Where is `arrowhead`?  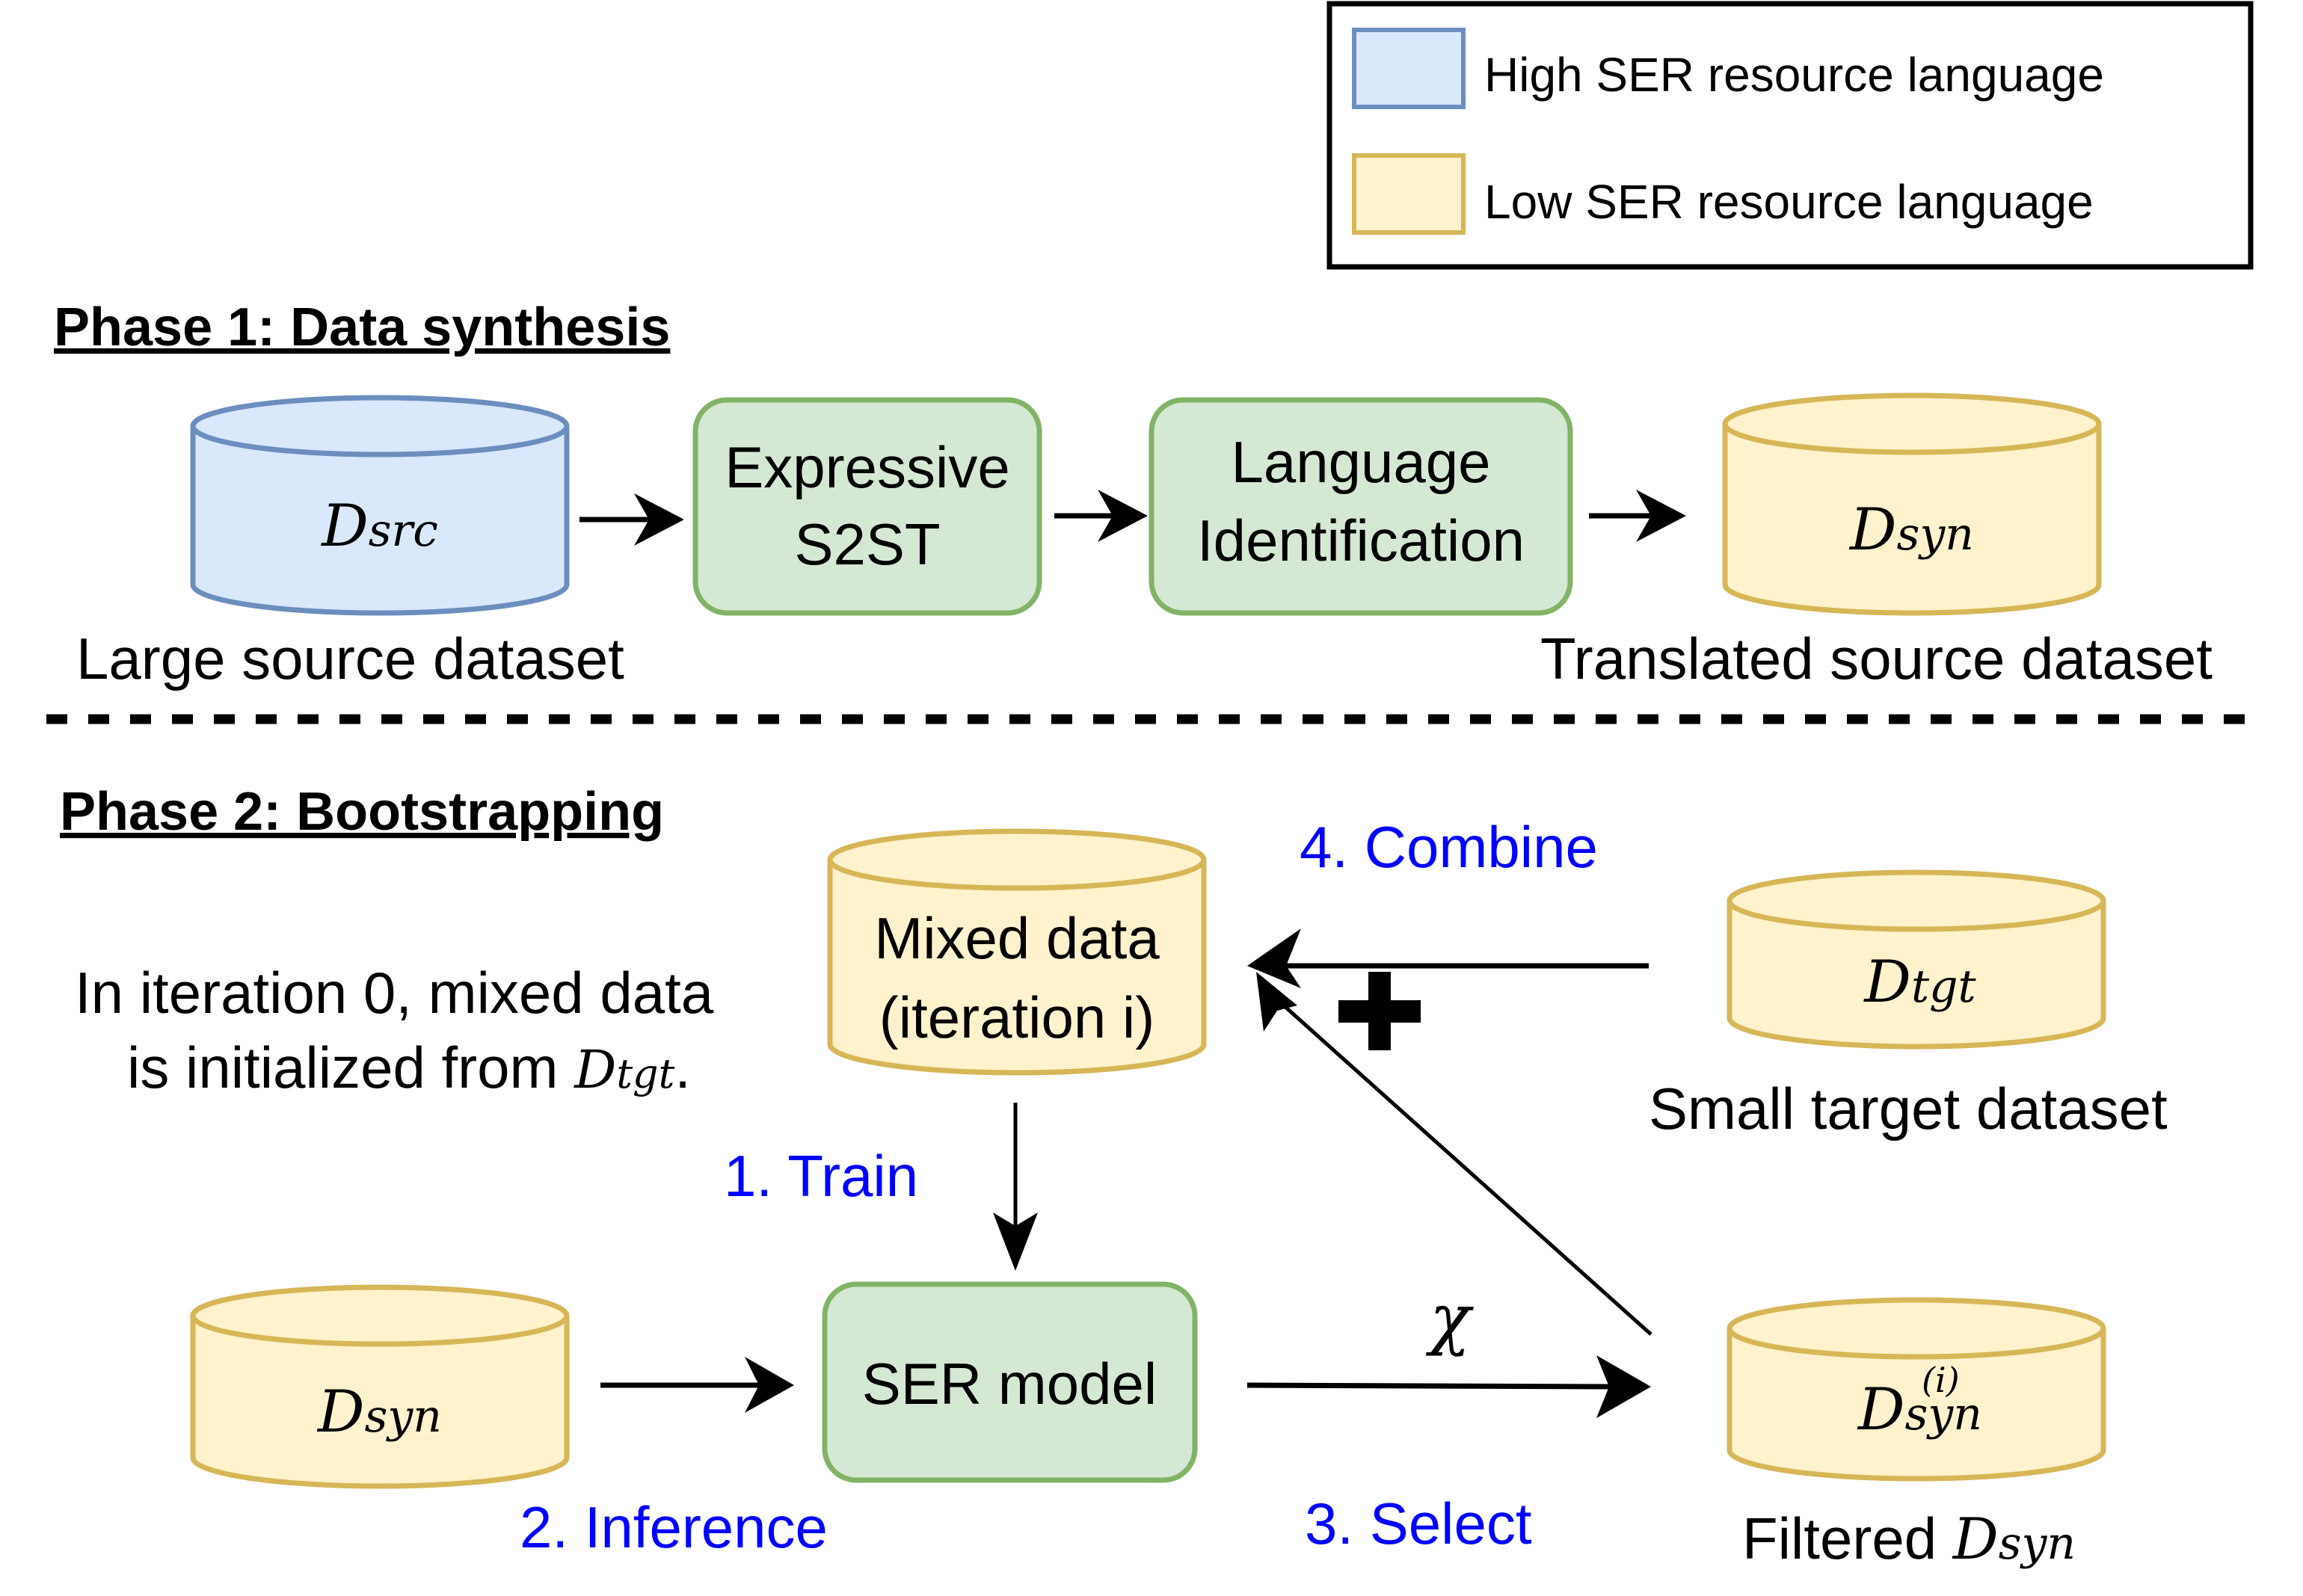
arrowhead is located at coordinates (1274, 958).